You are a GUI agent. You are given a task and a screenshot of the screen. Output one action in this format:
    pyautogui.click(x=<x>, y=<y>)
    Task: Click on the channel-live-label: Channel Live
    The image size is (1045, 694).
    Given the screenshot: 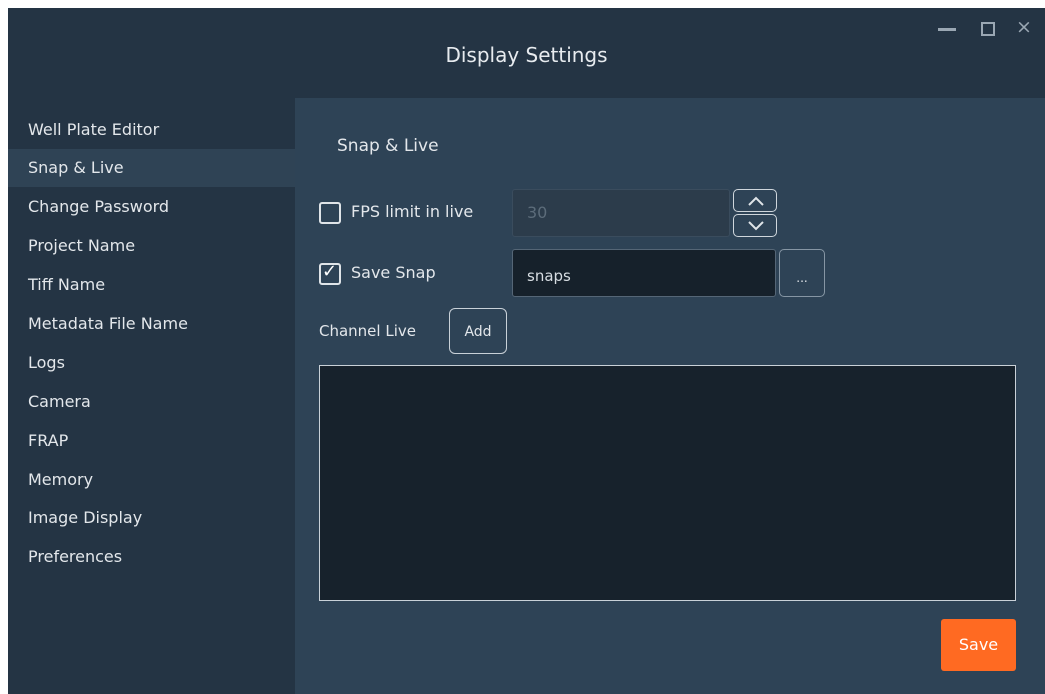 What is the action you would take?
    pyautogui.click(x=367, y=331)
    